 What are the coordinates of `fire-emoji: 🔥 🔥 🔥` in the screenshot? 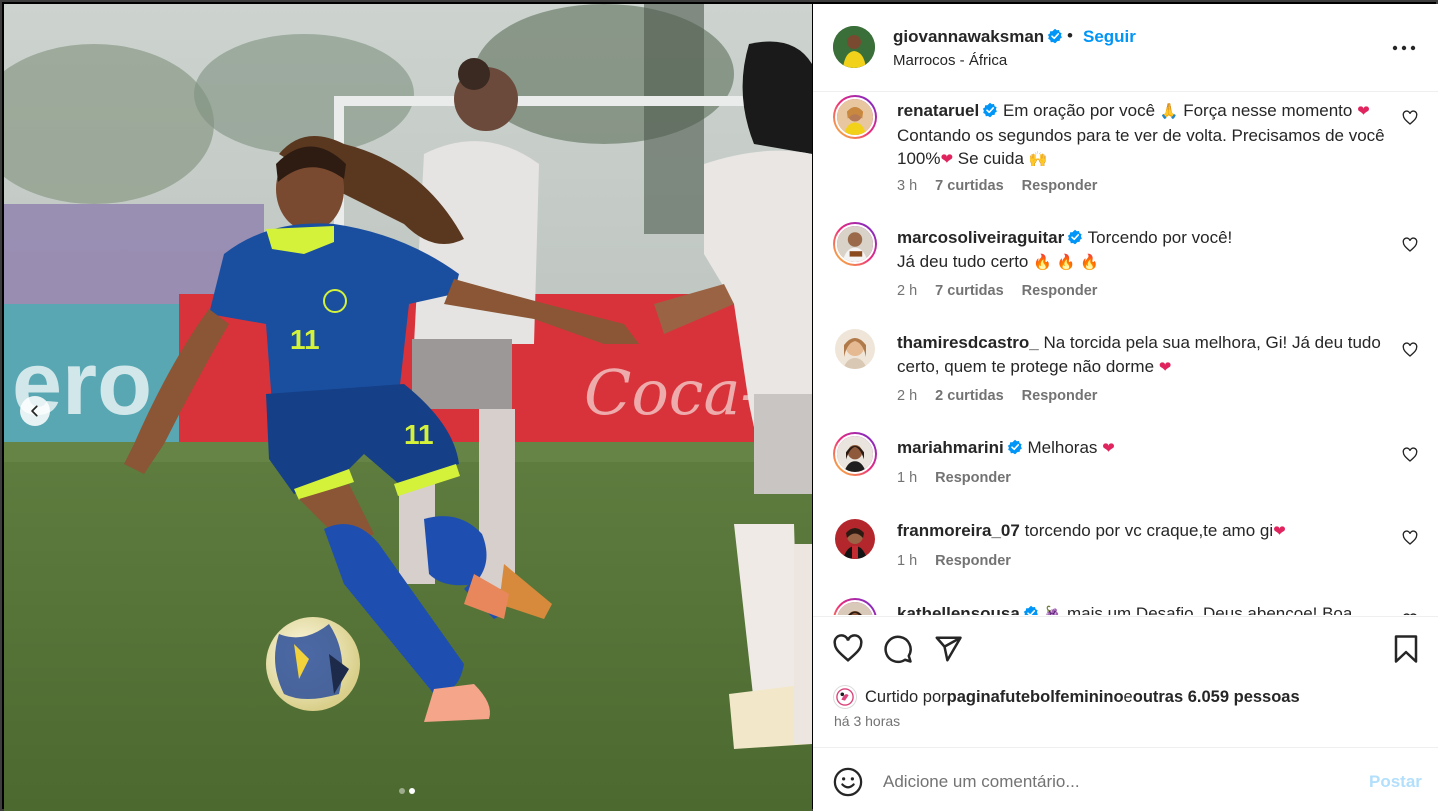 It's located at (1066, 261).